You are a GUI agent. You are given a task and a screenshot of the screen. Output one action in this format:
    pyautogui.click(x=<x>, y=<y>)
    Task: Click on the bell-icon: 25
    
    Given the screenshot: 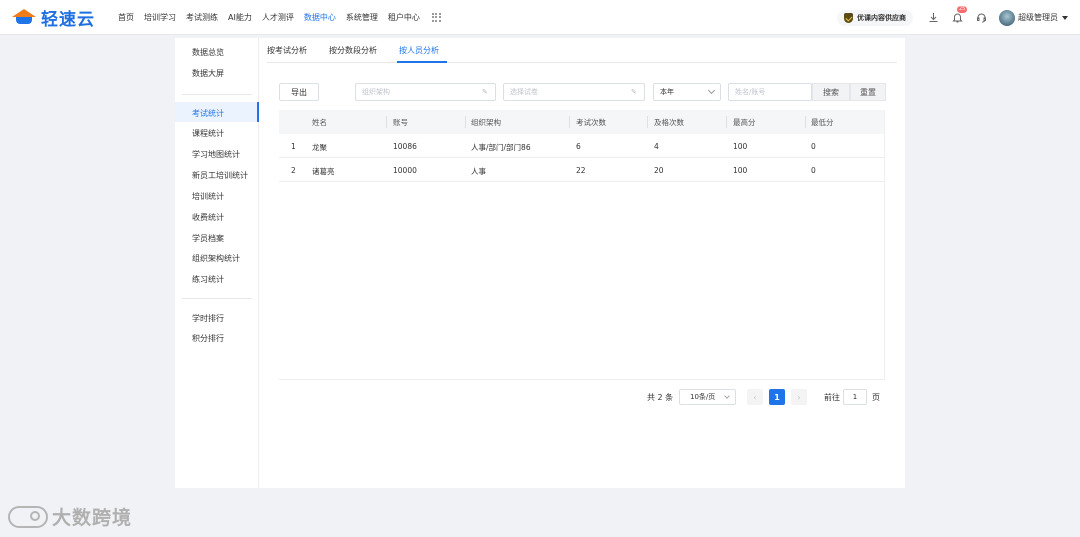 What is the action you would take?
    pyautogui.click(x=959, y=14)
    